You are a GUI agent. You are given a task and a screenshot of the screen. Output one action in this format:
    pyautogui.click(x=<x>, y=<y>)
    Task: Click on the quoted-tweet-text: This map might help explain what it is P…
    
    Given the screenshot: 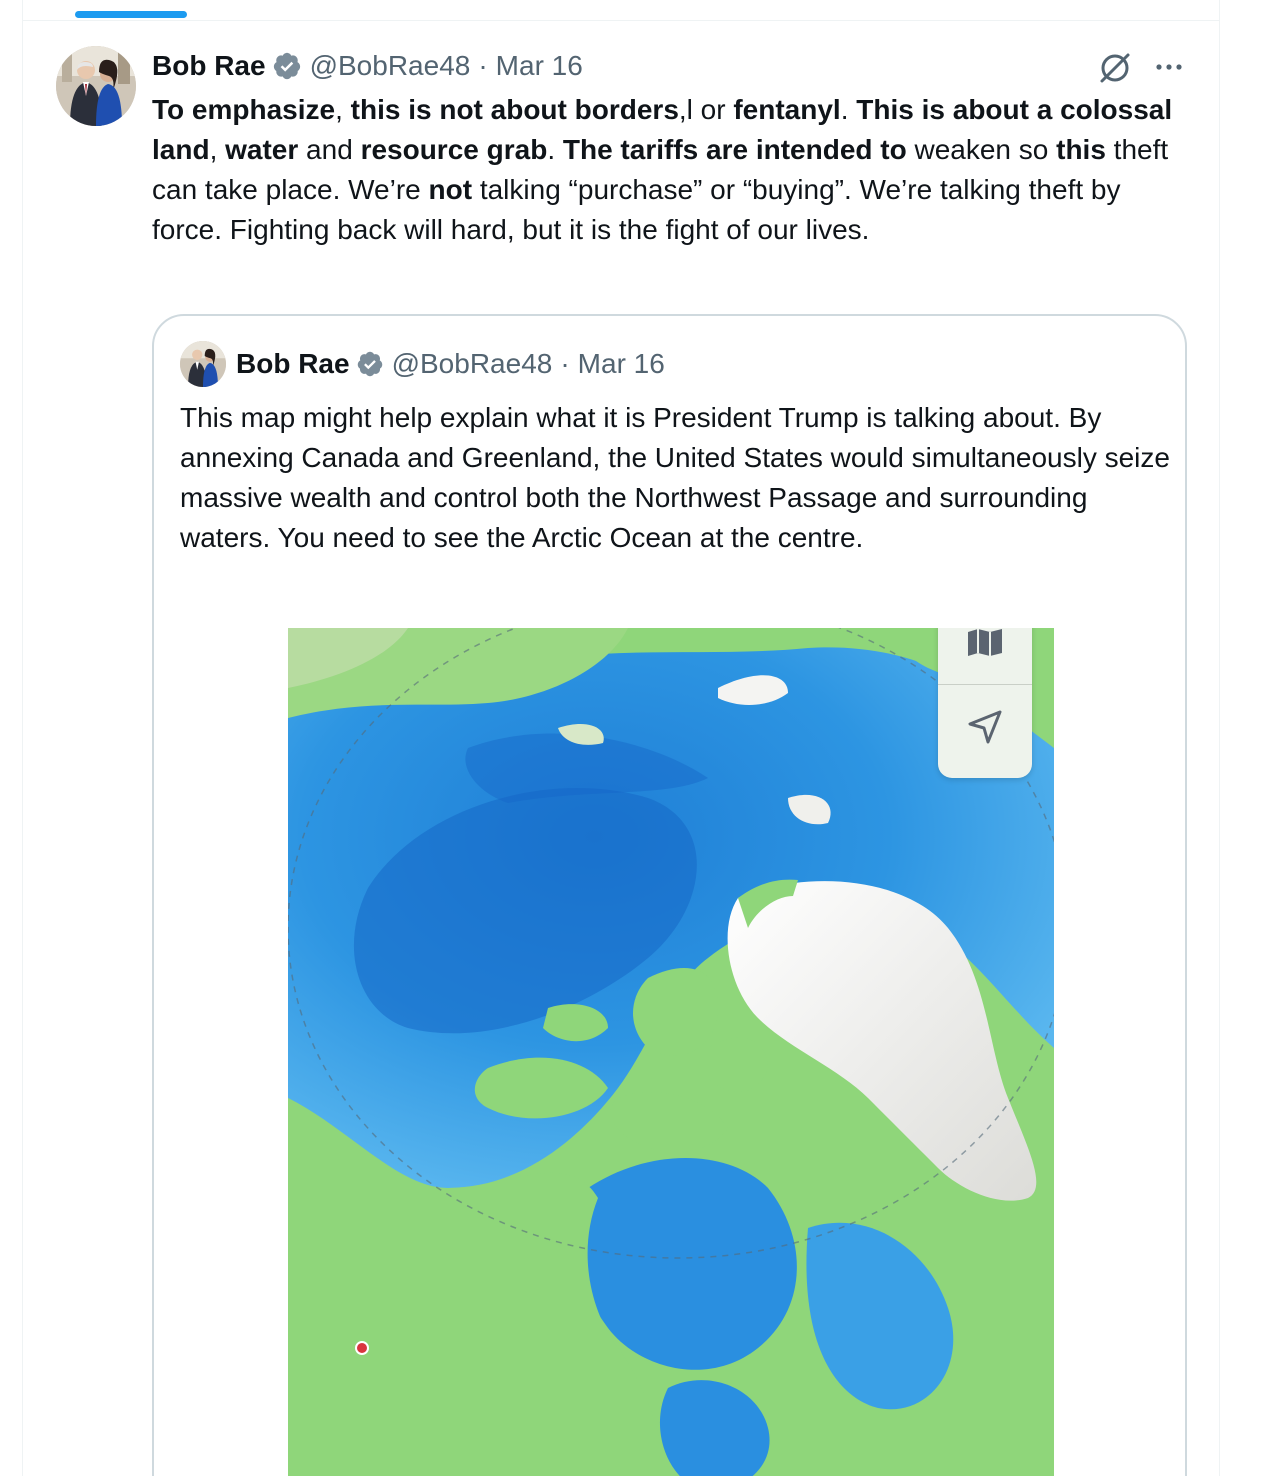 What is the action you would take?
    pyautogui.click(x=675, y=477)
    